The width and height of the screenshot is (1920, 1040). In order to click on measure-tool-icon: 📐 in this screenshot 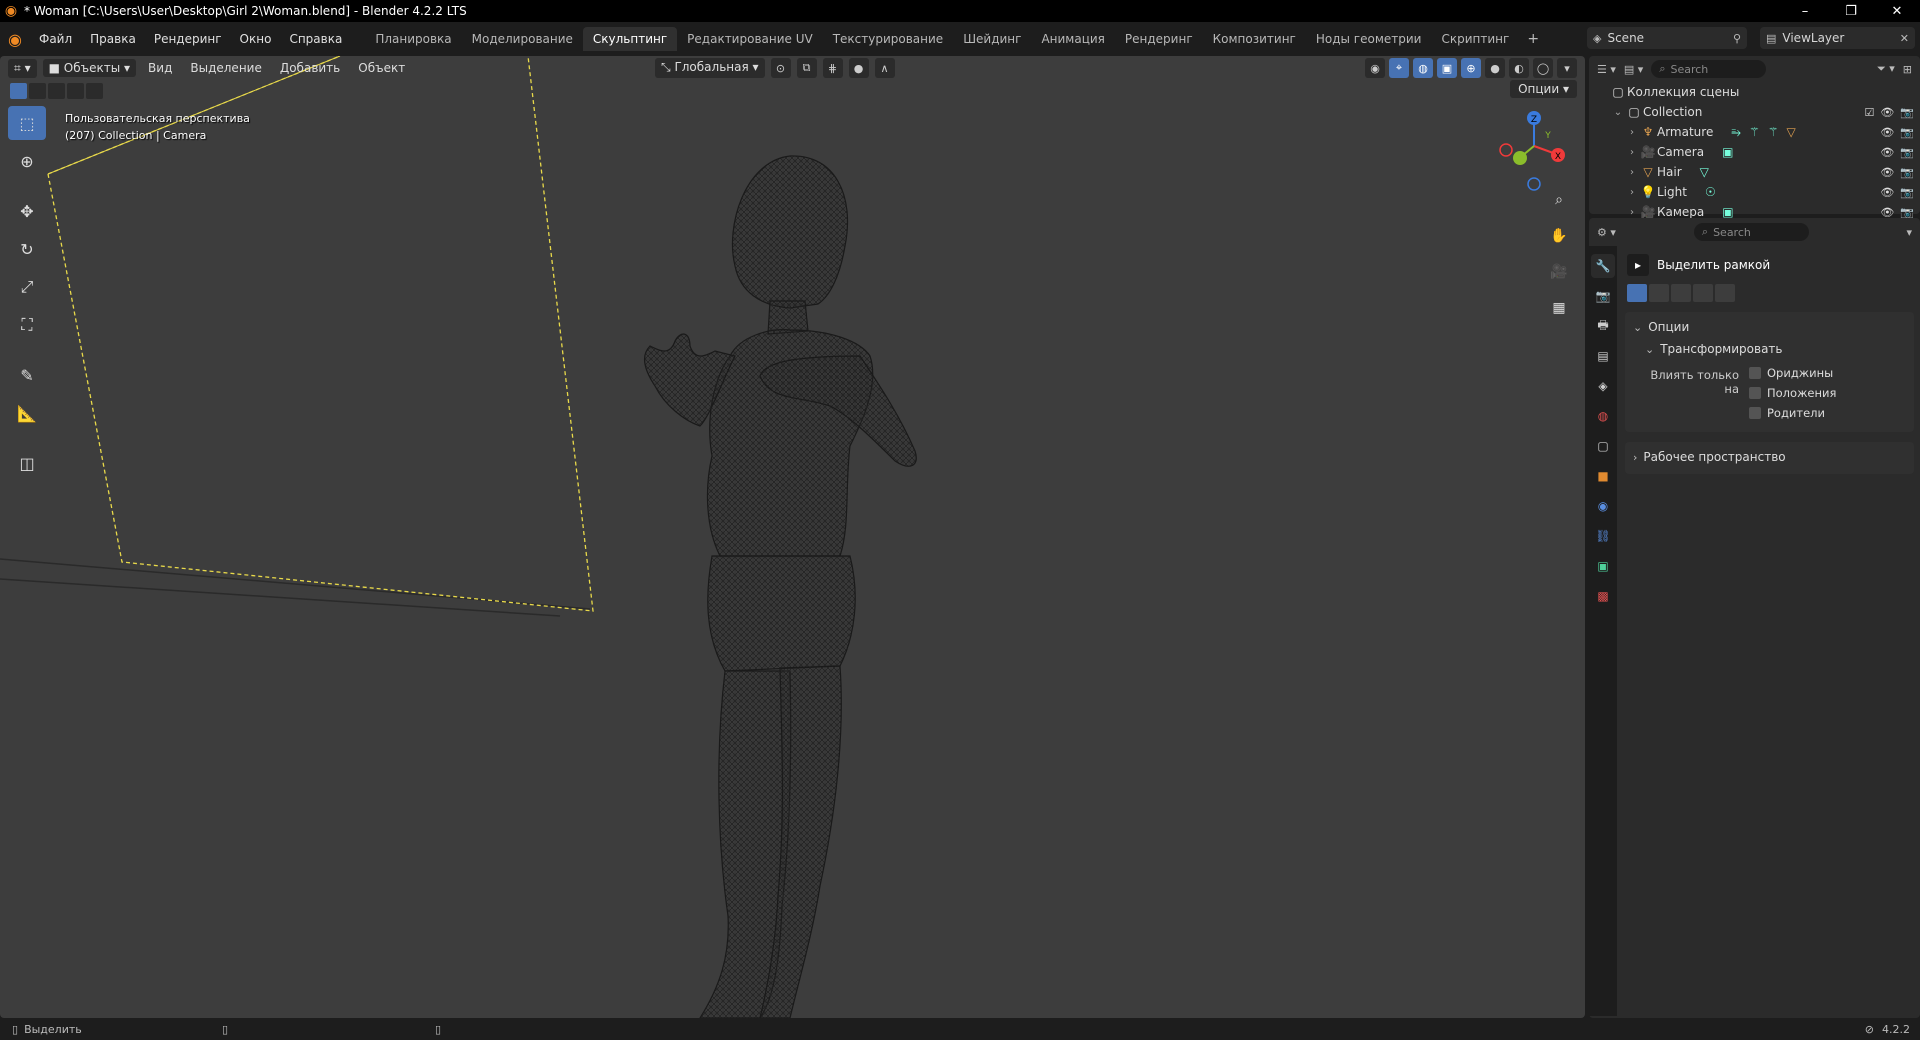, I will do `click(27, 413)`.